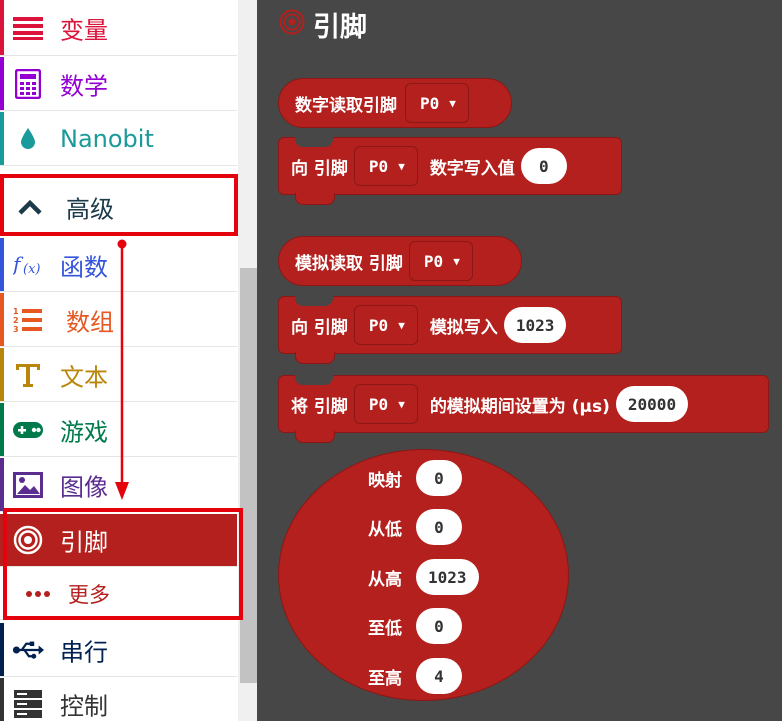 This screenshot has height=721, width=782. What do you see at coordinates (385, 579) in the screenshot?
I see `block-text: 从高` at bounding box center [385, 579].